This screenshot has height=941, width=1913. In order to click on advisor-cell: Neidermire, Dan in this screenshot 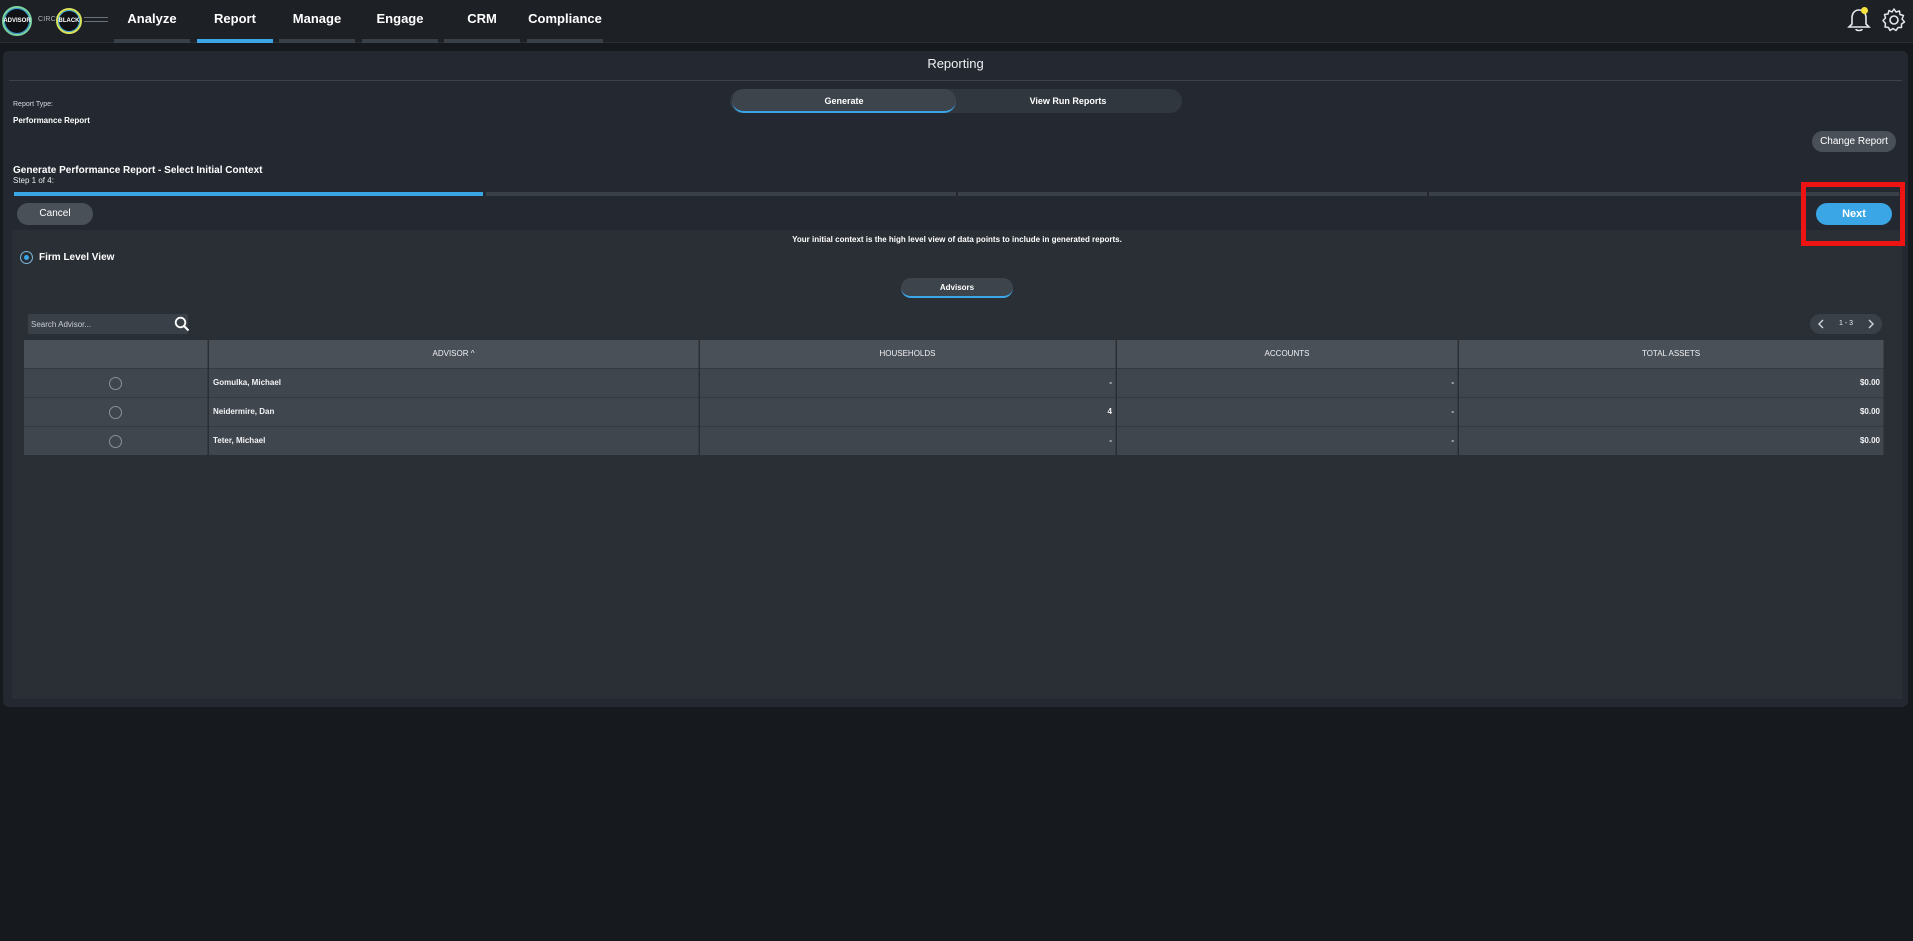, I will do `click(454, 411)`.